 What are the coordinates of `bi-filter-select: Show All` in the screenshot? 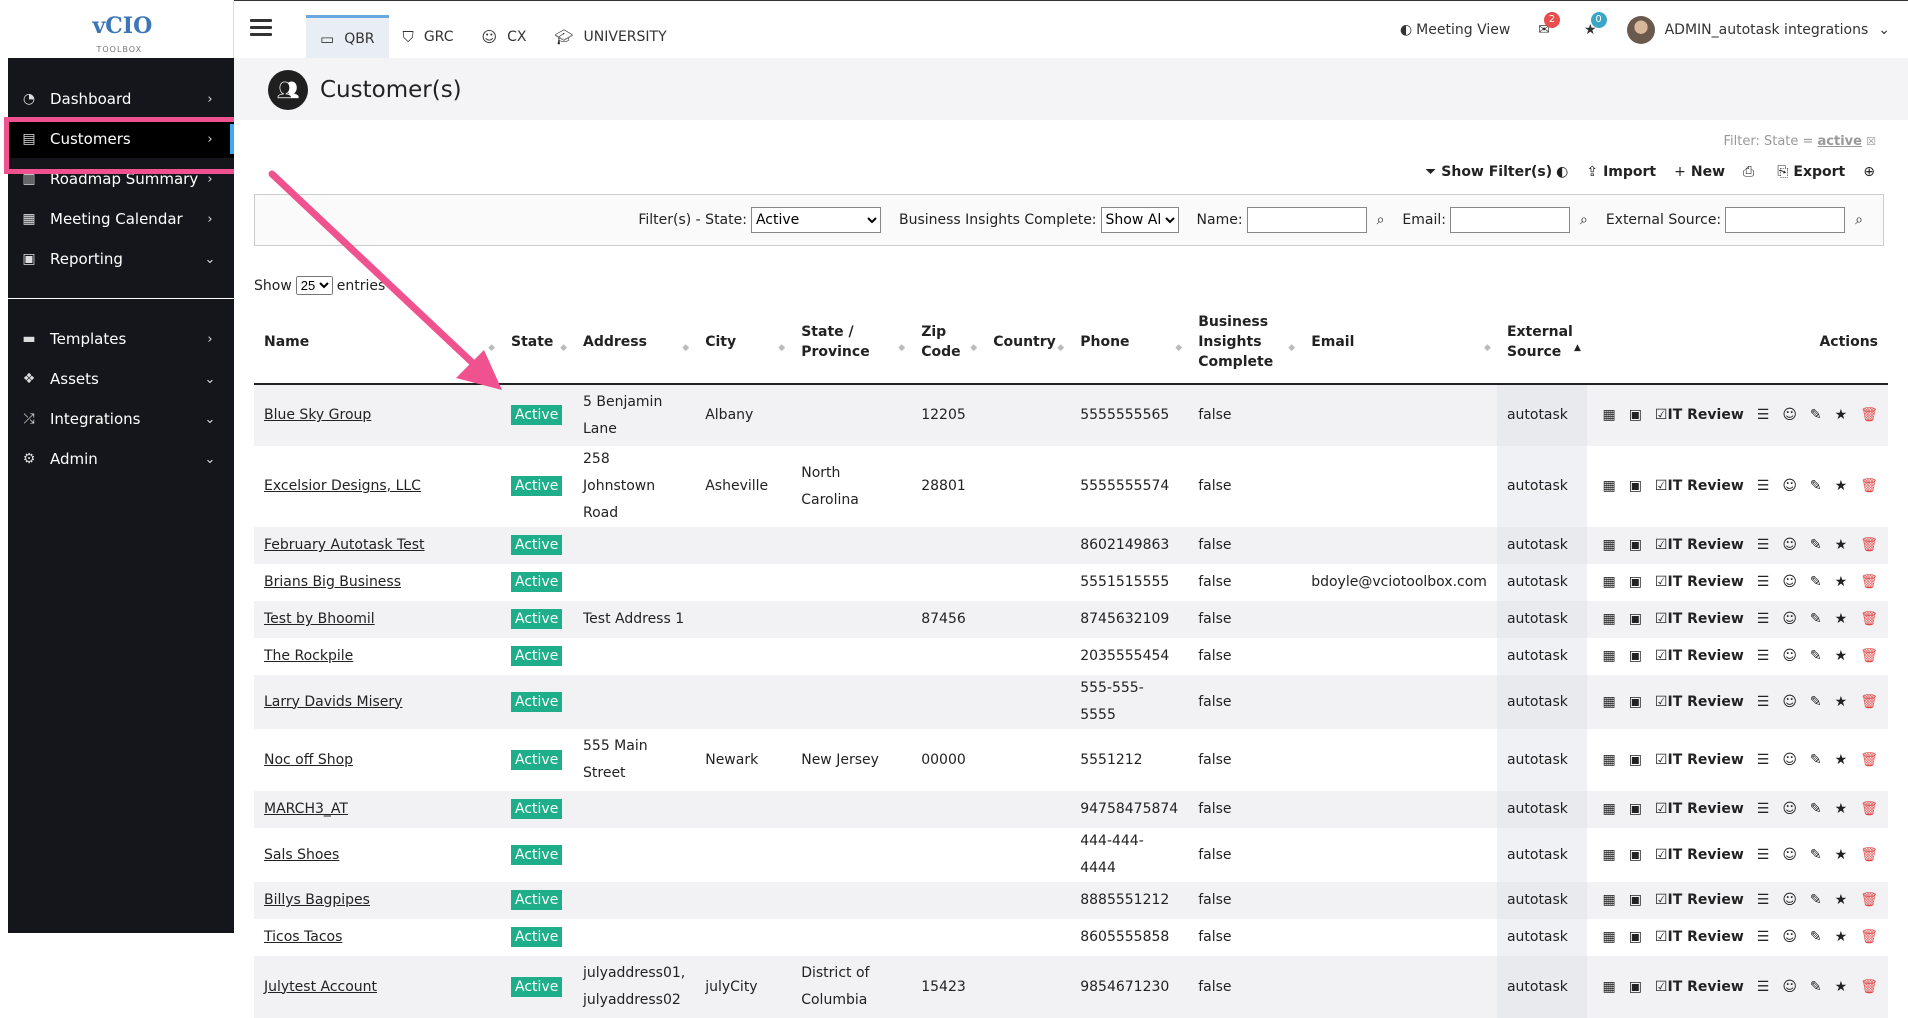 It's located at (1139, 220).